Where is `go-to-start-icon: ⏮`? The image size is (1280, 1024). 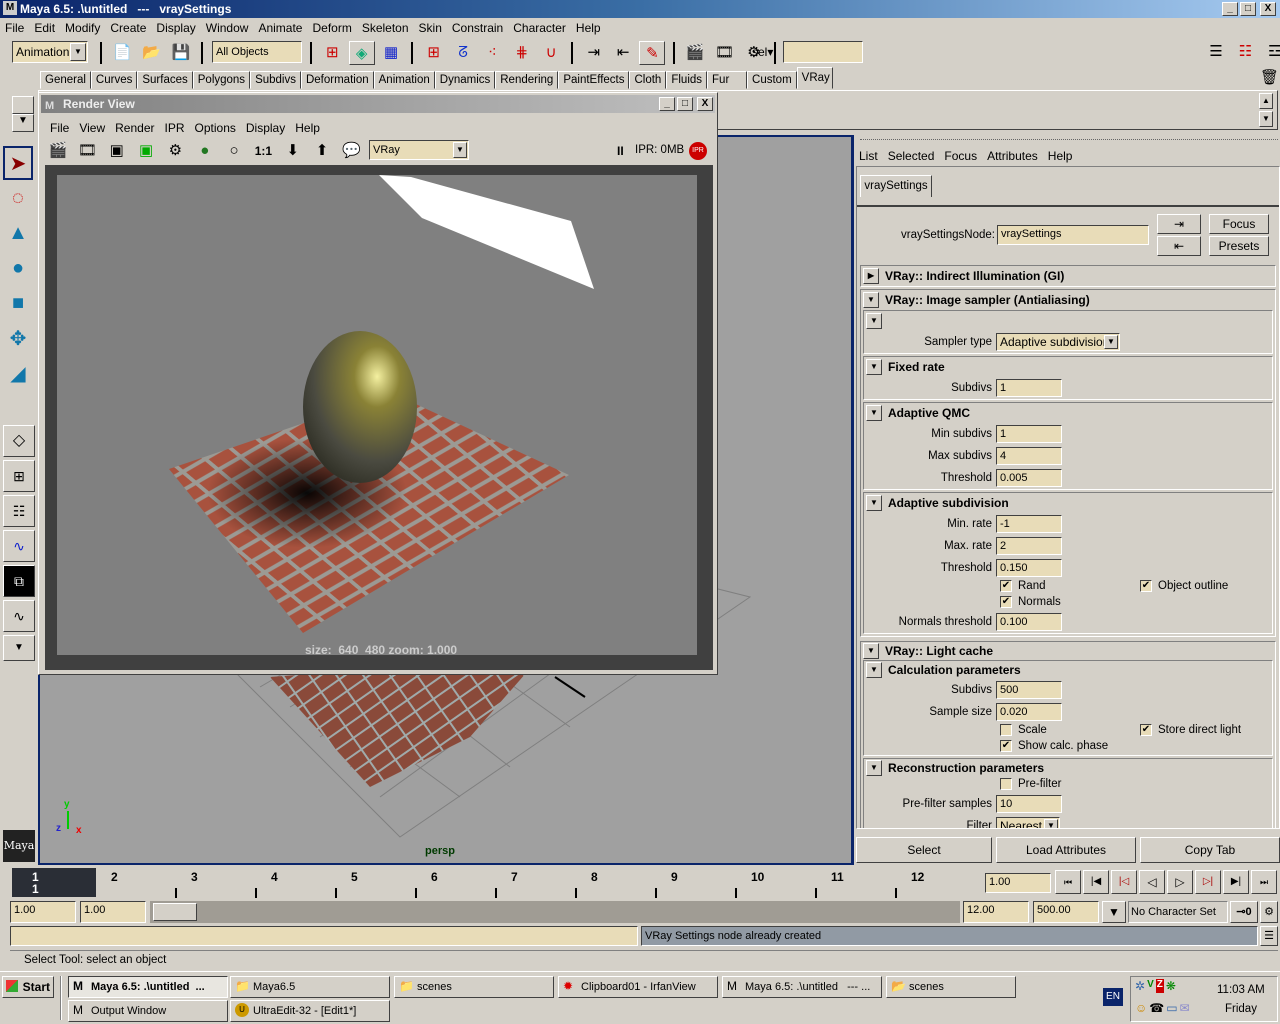 go-to-start-icon: ⏮ is located at coordinates (1068, 882).